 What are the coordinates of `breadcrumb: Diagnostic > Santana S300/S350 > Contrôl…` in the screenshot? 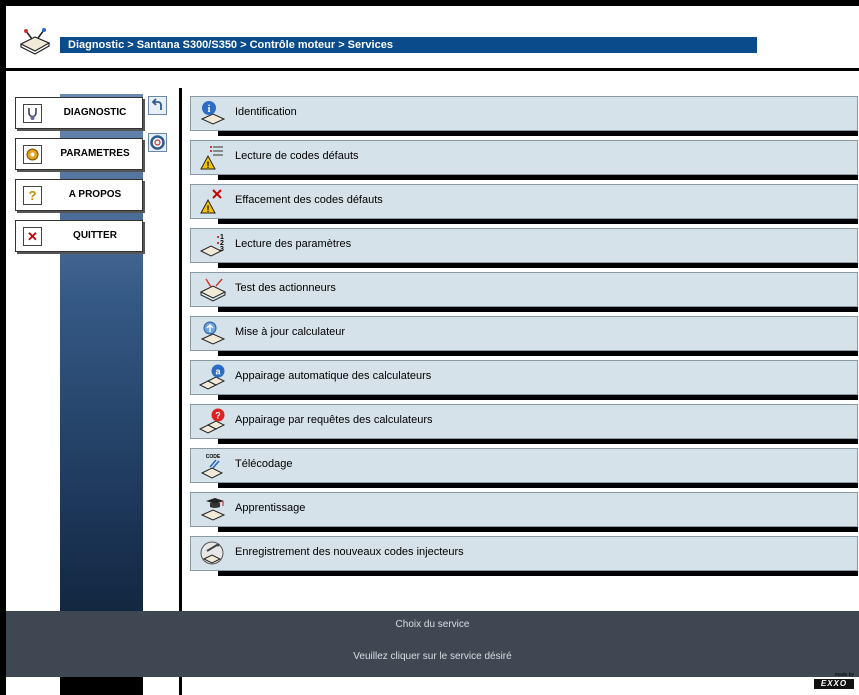 It's located at (408, 45).